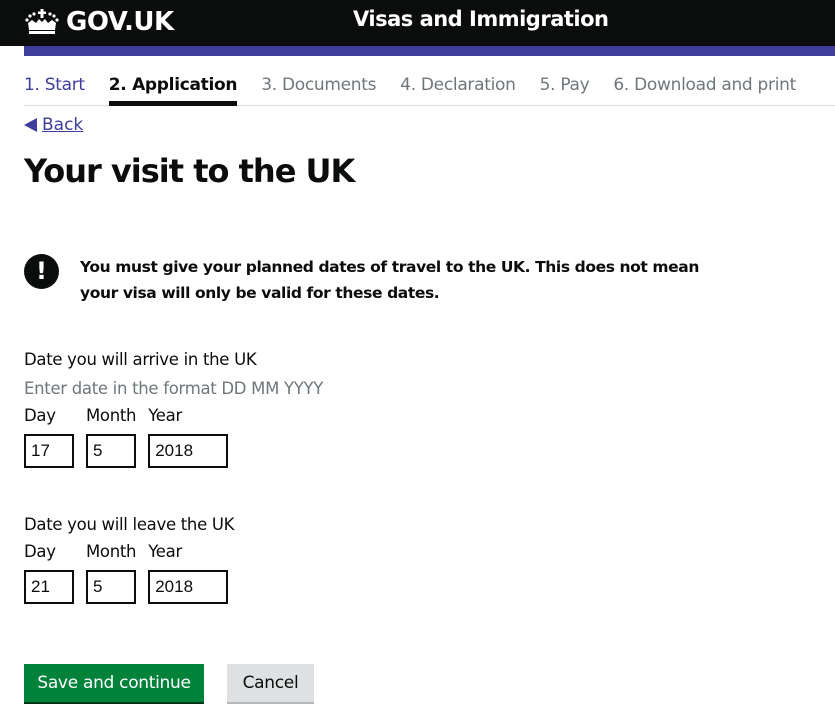 The width and height of the screenshot is (835, 713). I want to click on arrival-day-label: Day, so click(40, 415).